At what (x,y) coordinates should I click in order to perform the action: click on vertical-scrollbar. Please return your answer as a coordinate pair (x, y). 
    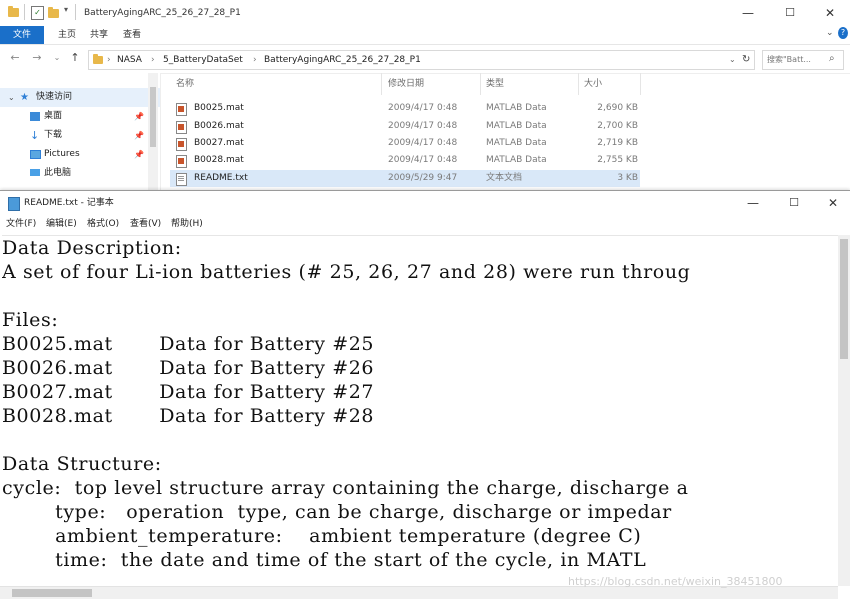
    Looking at the image, I should click on (844, 410).